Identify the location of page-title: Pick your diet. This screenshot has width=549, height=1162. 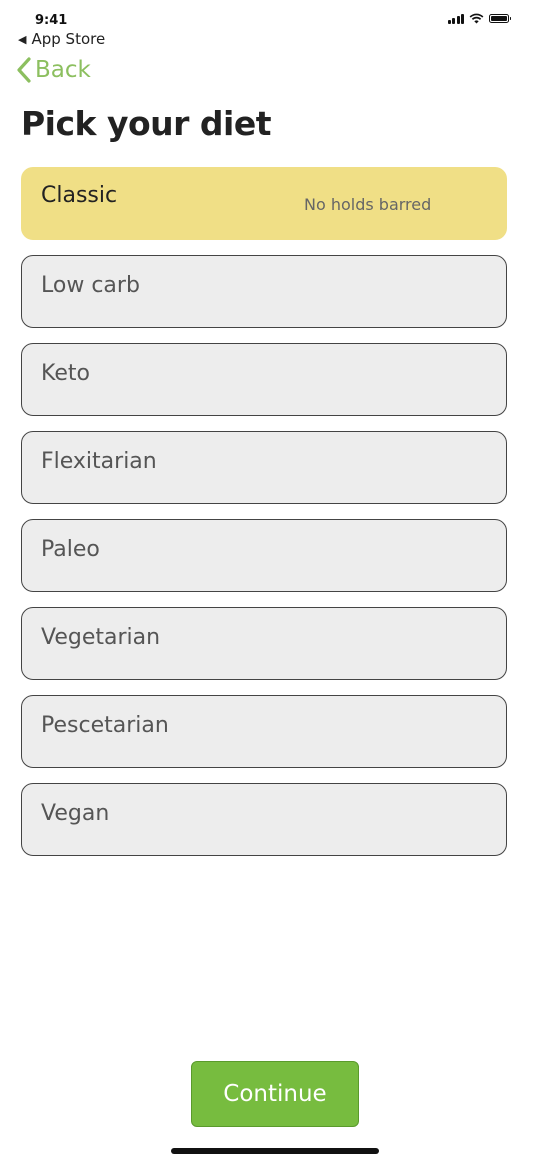
(146, 123).